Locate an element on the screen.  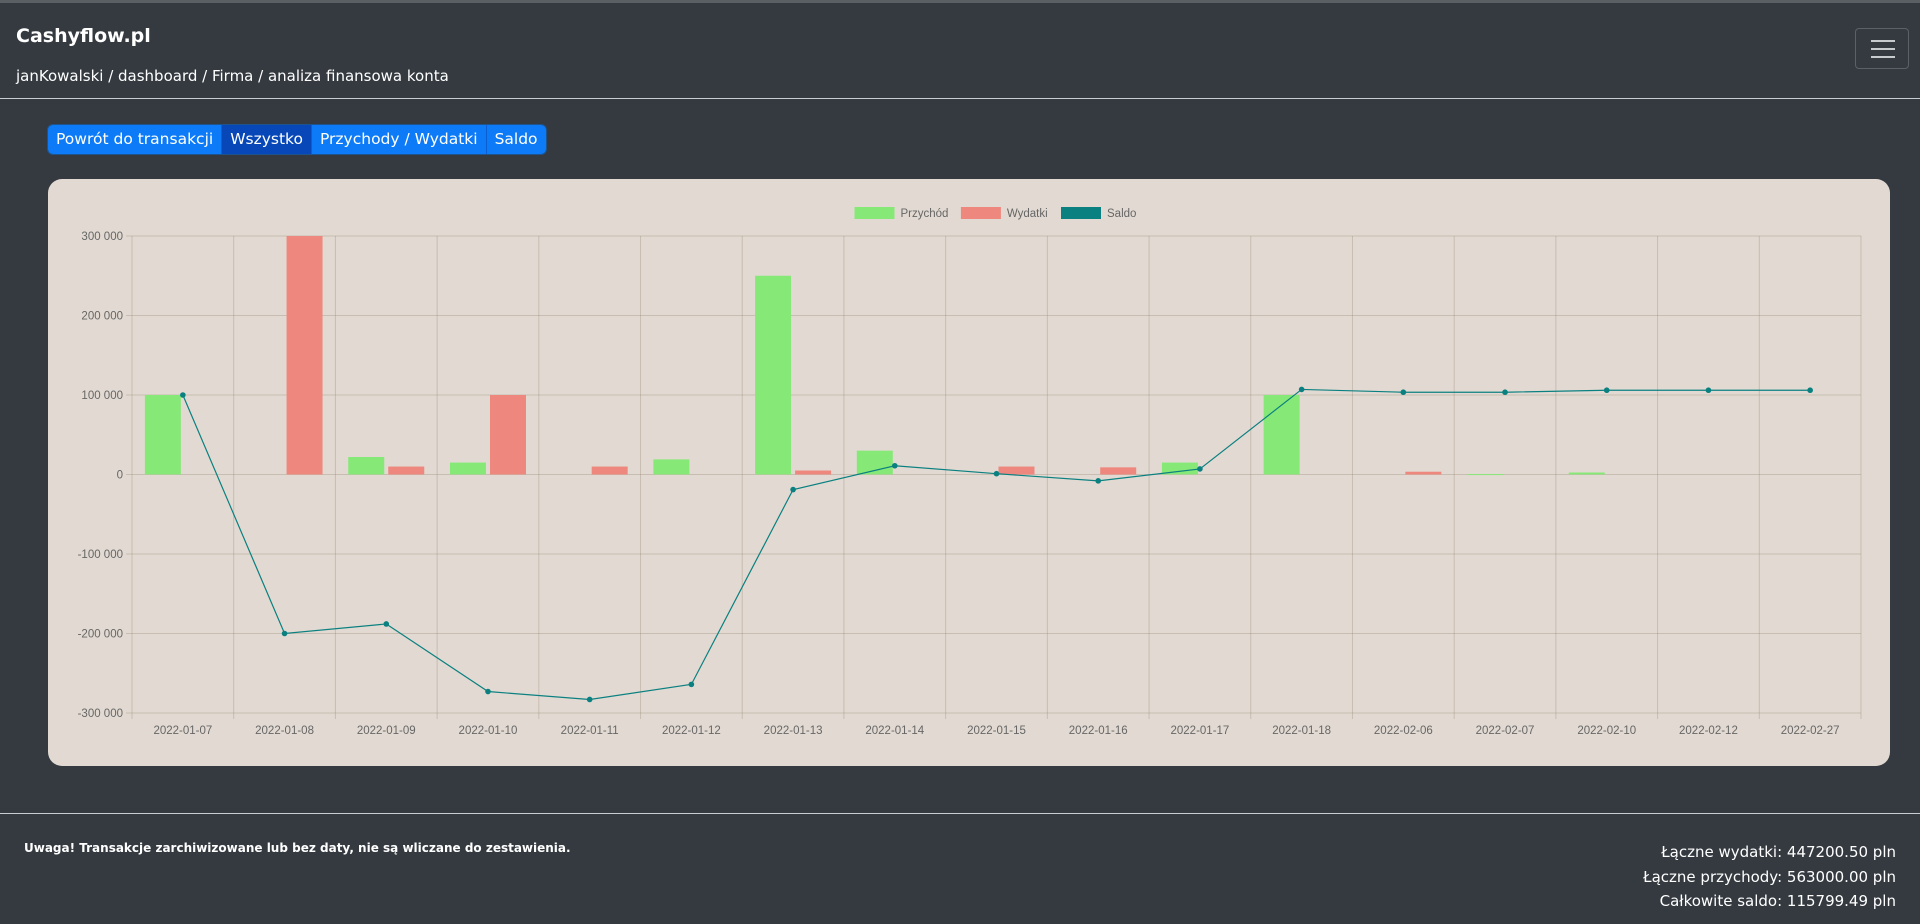
x-tick-label: 2022-01-17 is located at coordinates (1199, 731).